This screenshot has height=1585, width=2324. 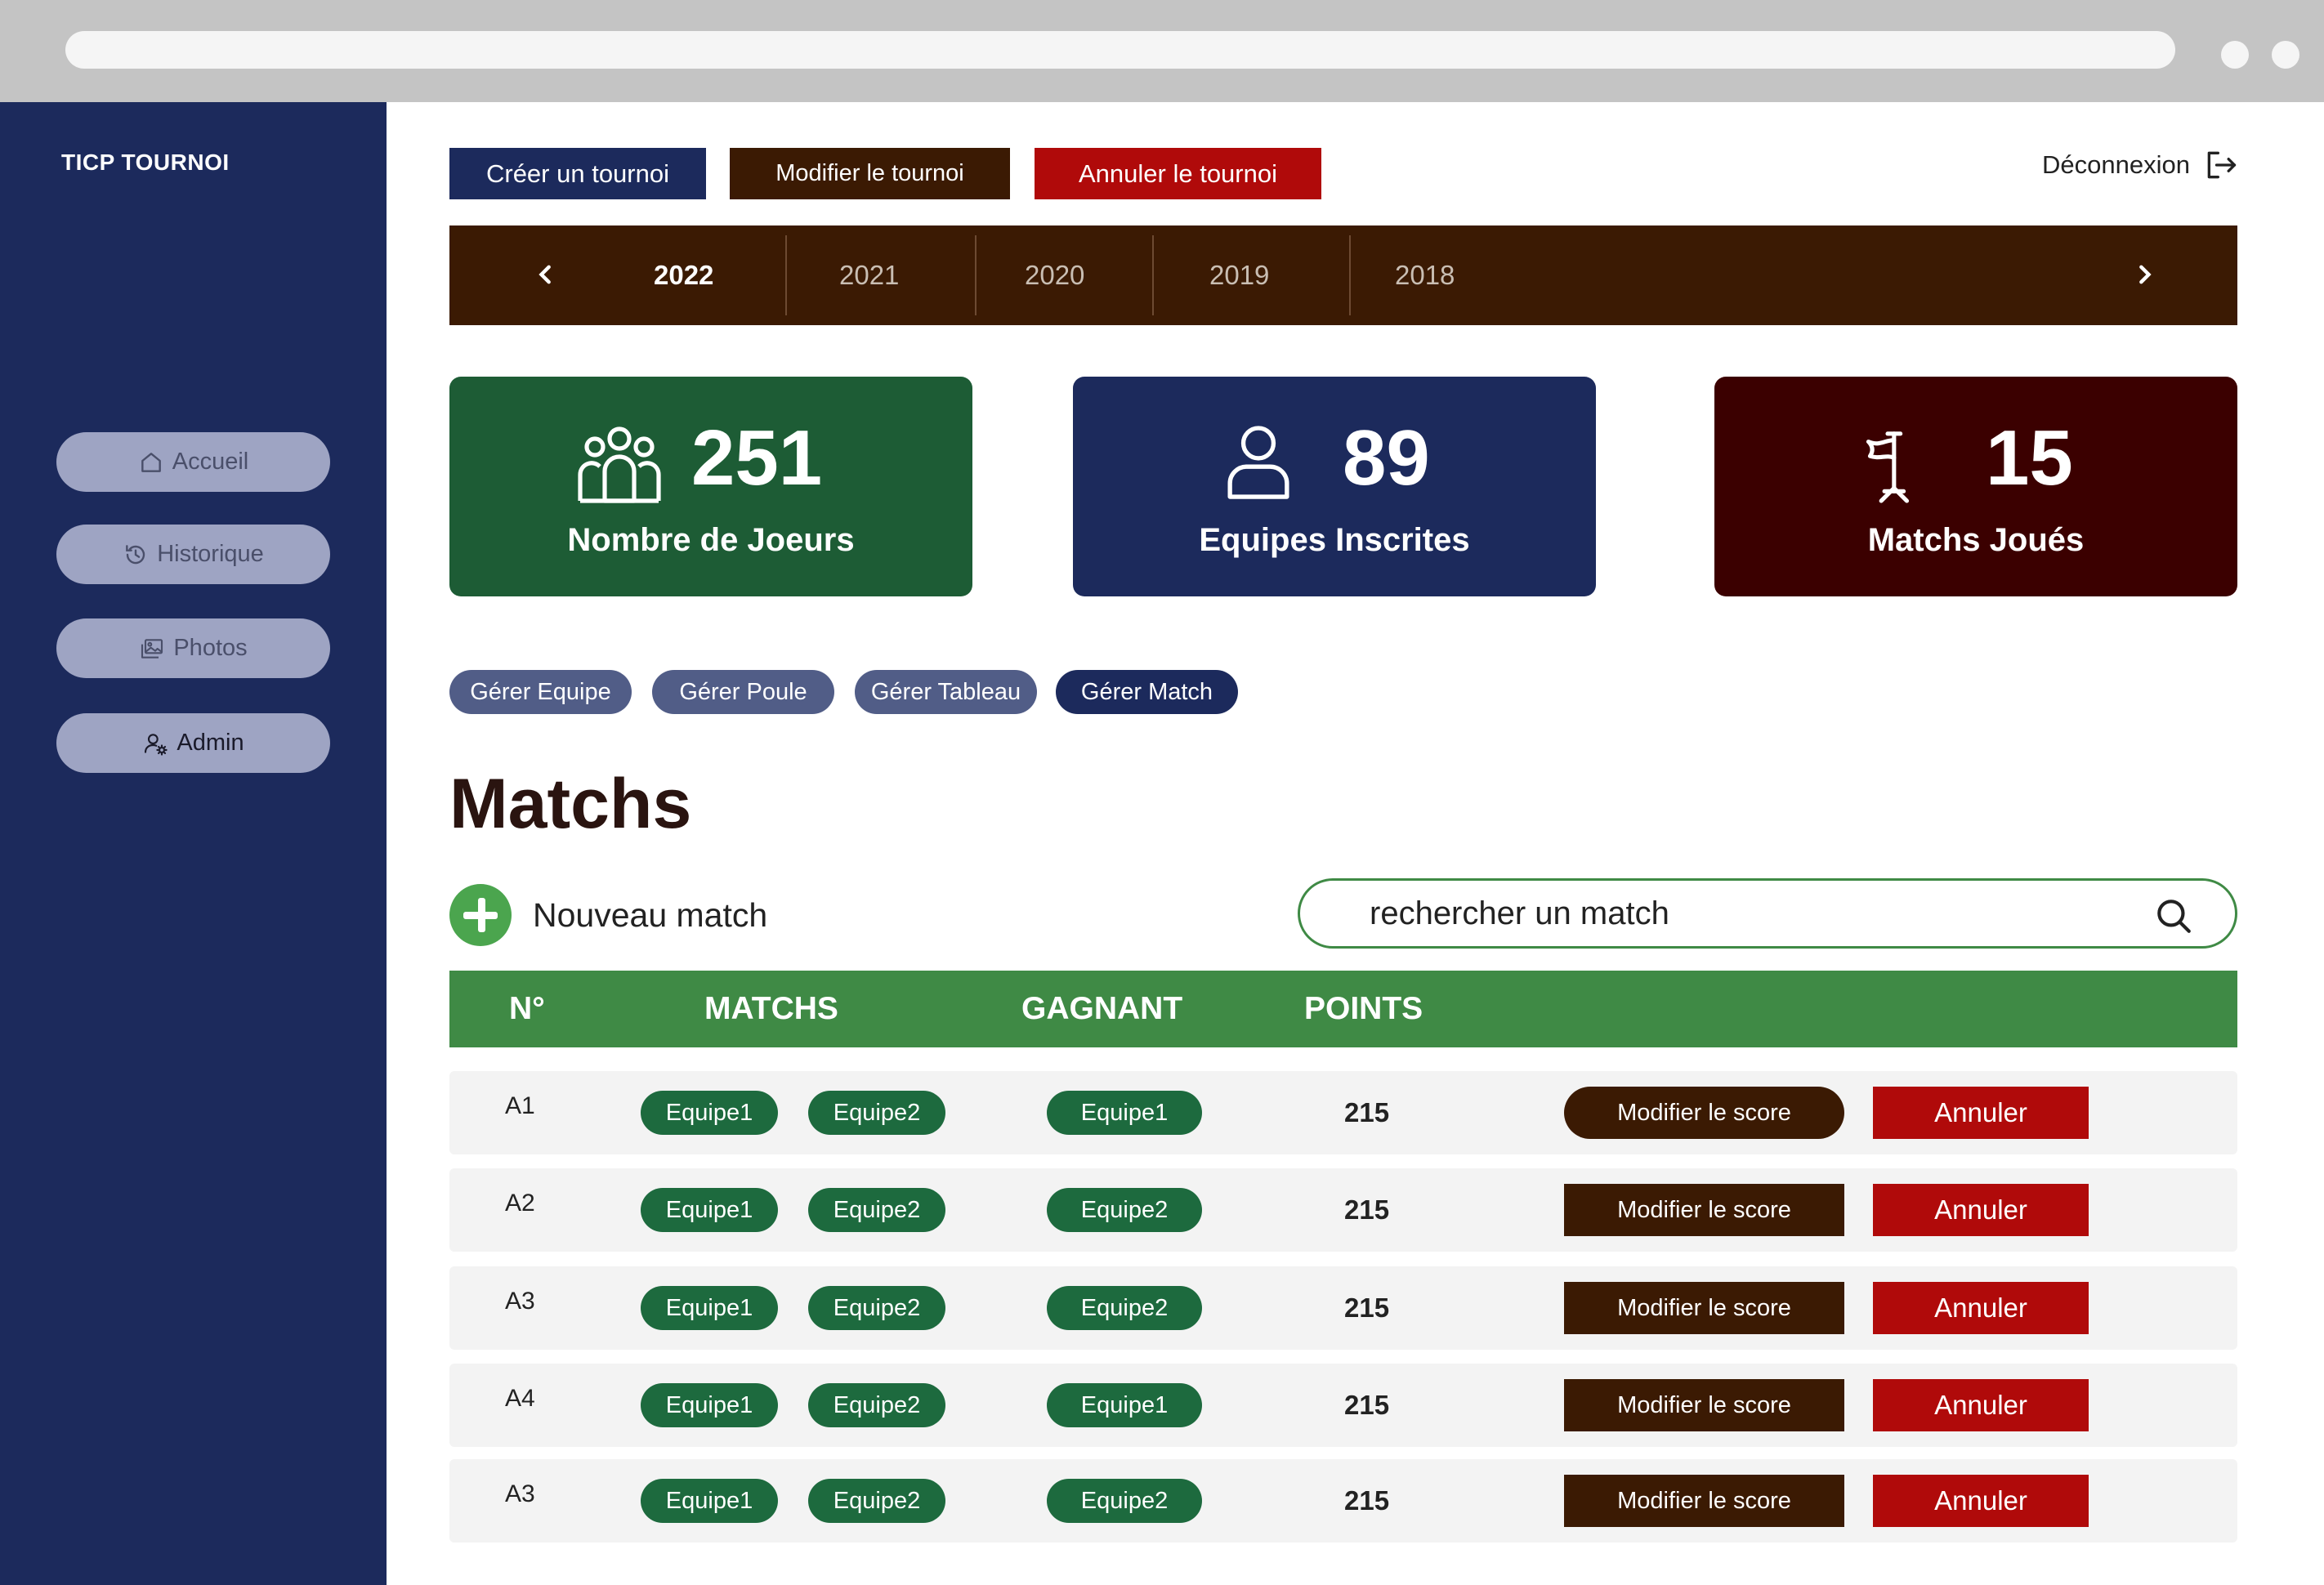 I want to click on address-bar, so click(x=1120, y=50).